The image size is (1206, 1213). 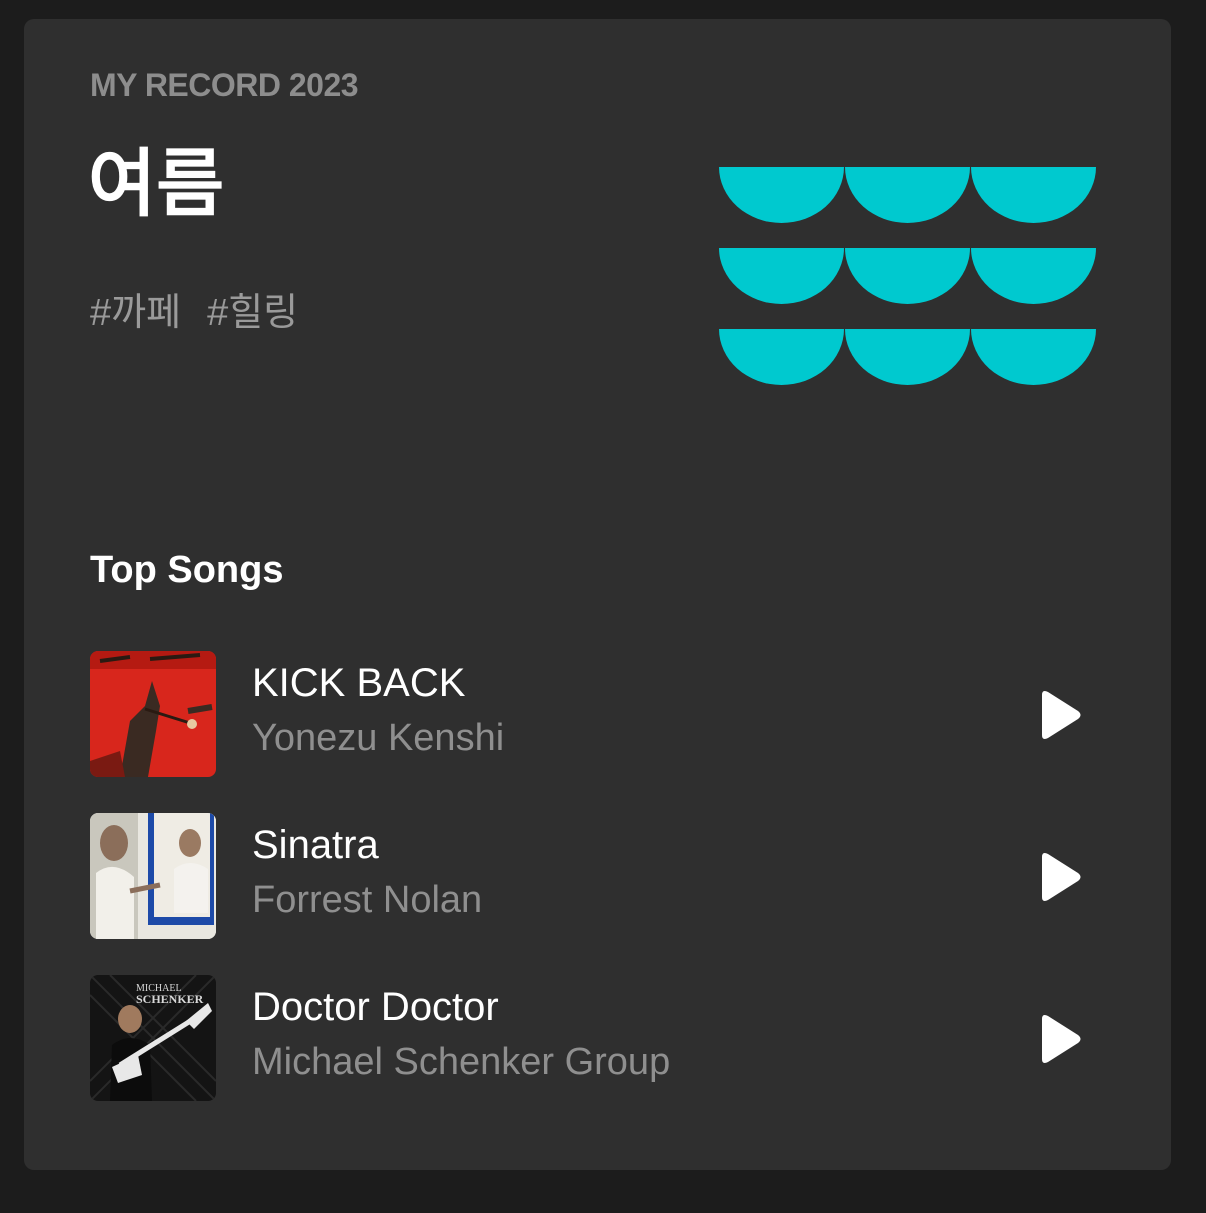 I want to click on tag: #까페, so click(x=135, y=308).